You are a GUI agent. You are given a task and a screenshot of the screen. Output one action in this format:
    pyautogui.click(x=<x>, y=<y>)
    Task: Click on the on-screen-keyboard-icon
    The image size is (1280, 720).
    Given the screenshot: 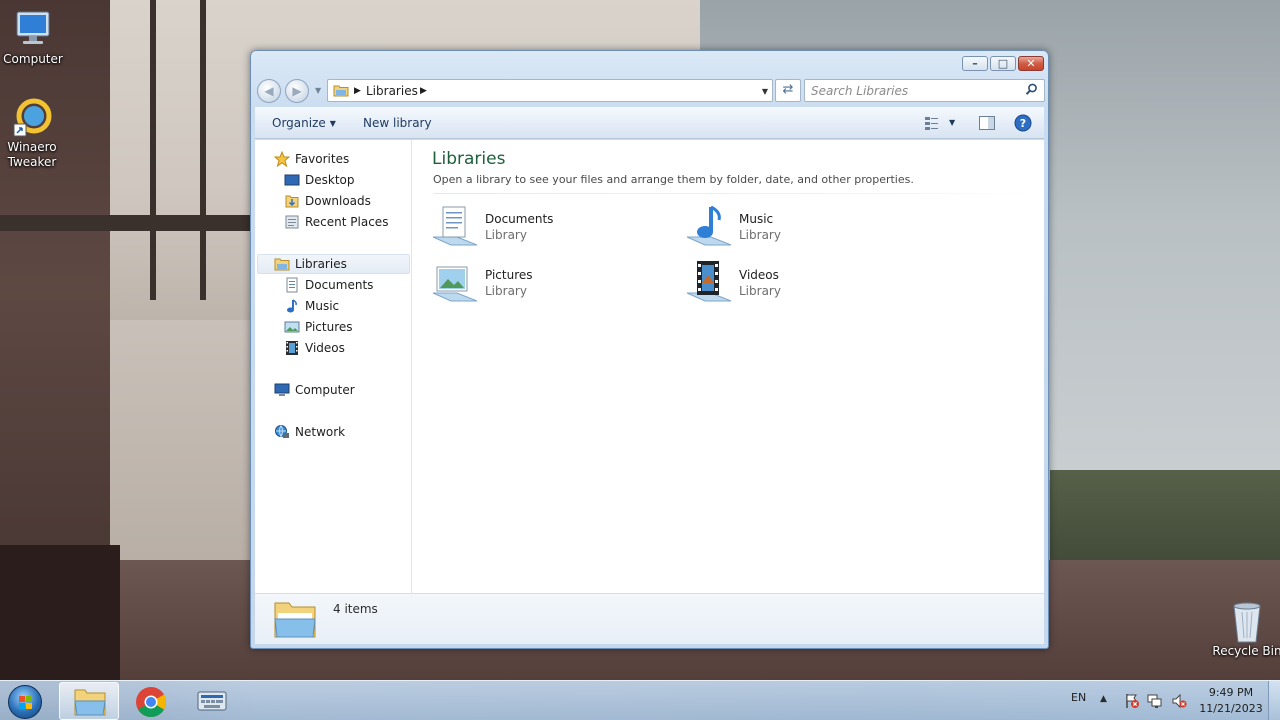 What is the action you would take?
    pyautogui.click(x=212, y=702)
    